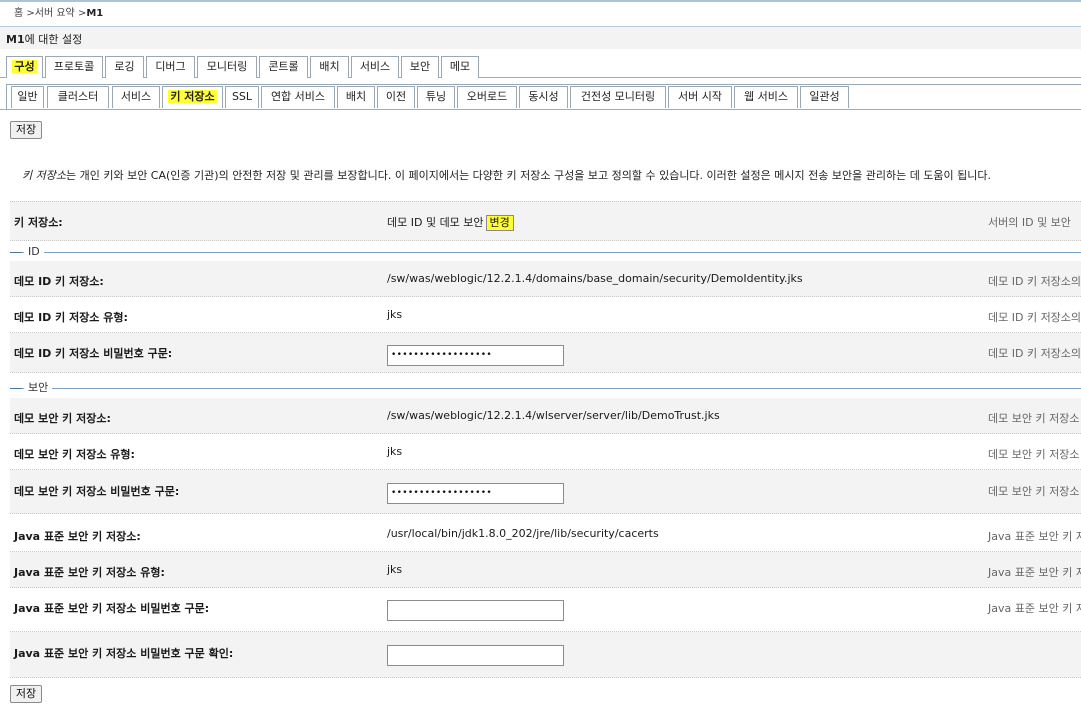 Image resolution: width=1081 pixels, height=720 pixels. I want to click on tab-label: 메모, so click(460, 66).